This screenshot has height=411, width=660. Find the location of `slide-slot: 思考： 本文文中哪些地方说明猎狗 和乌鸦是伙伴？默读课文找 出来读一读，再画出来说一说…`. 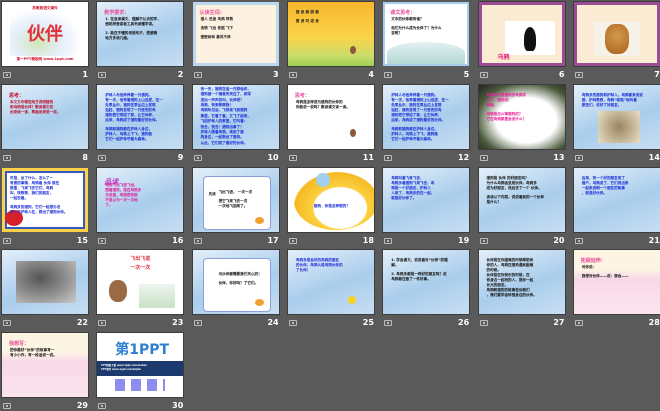

slide-slot: 思考： 本文文中哪些地方说明猎狗 和乌鸦是伙伴？默读课文找 出来读一读，再画出来说一说… is located at coordinates (45, 123).